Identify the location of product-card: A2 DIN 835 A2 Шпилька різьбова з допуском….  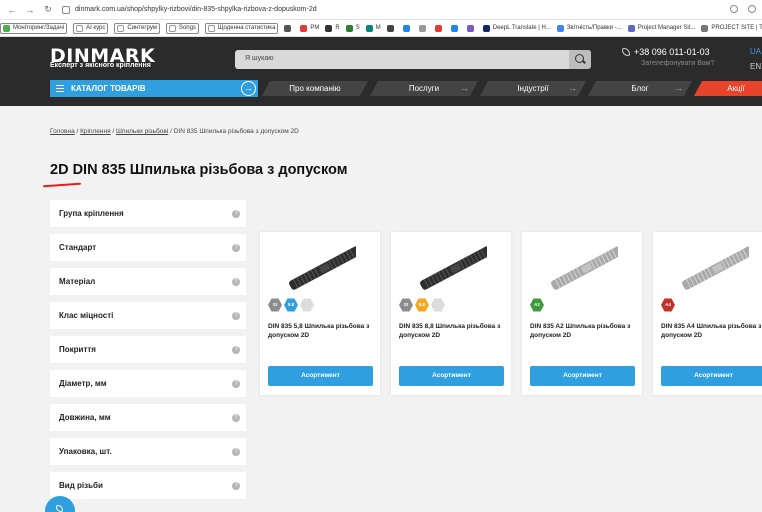
(582, 313).